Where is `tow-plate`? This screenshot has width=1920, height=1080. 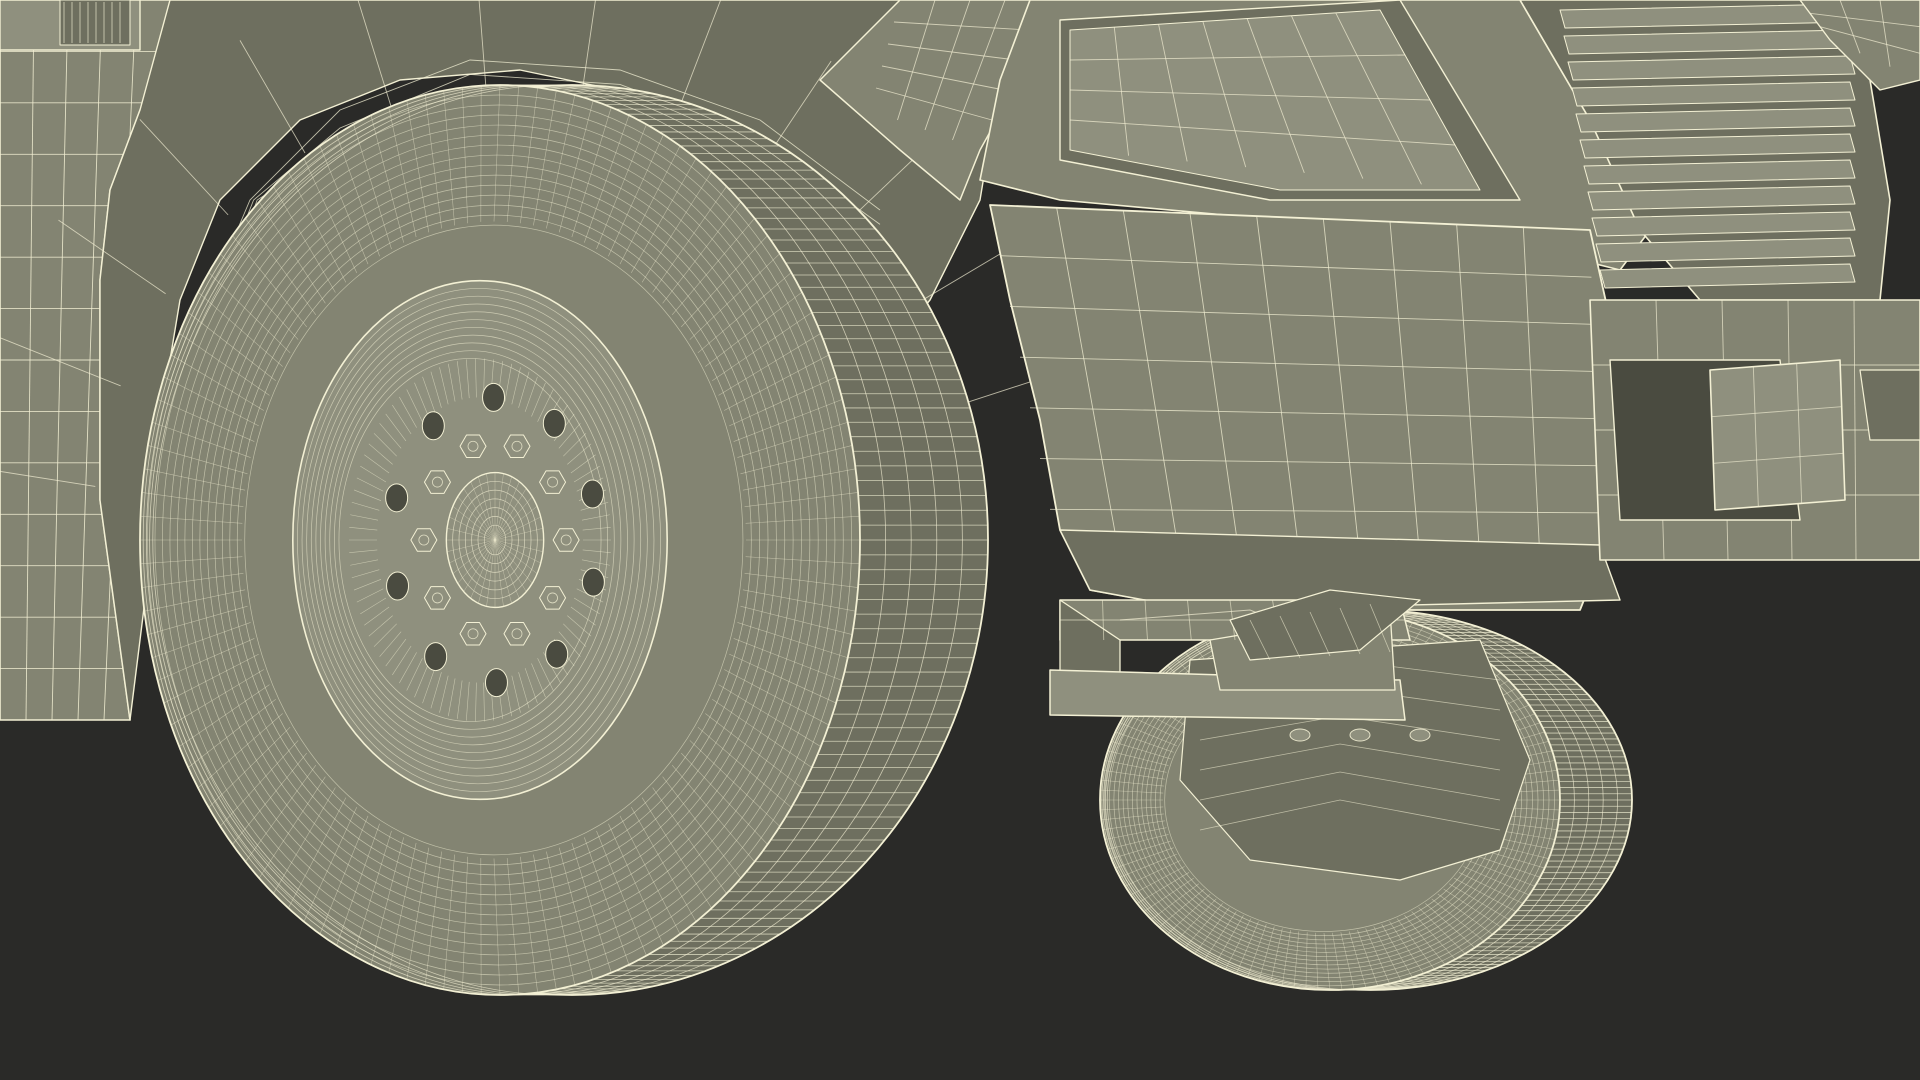
tow-plate is located at coordinates (1777, 435).